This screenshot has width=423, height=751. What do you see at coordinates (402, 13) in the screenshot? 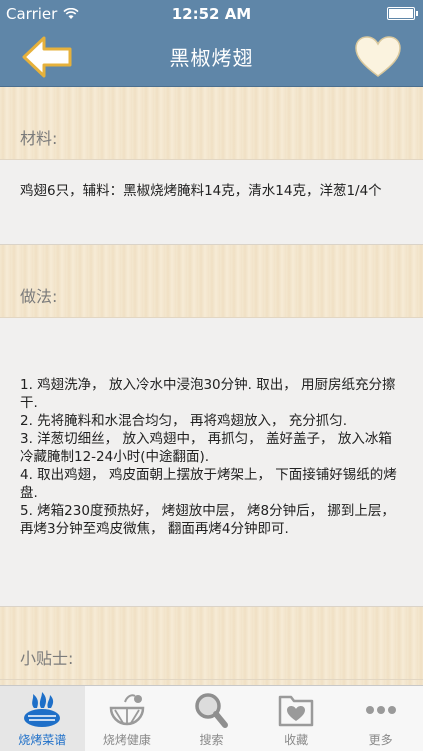
I see `battery-icon` at bounding box center [402, 13].